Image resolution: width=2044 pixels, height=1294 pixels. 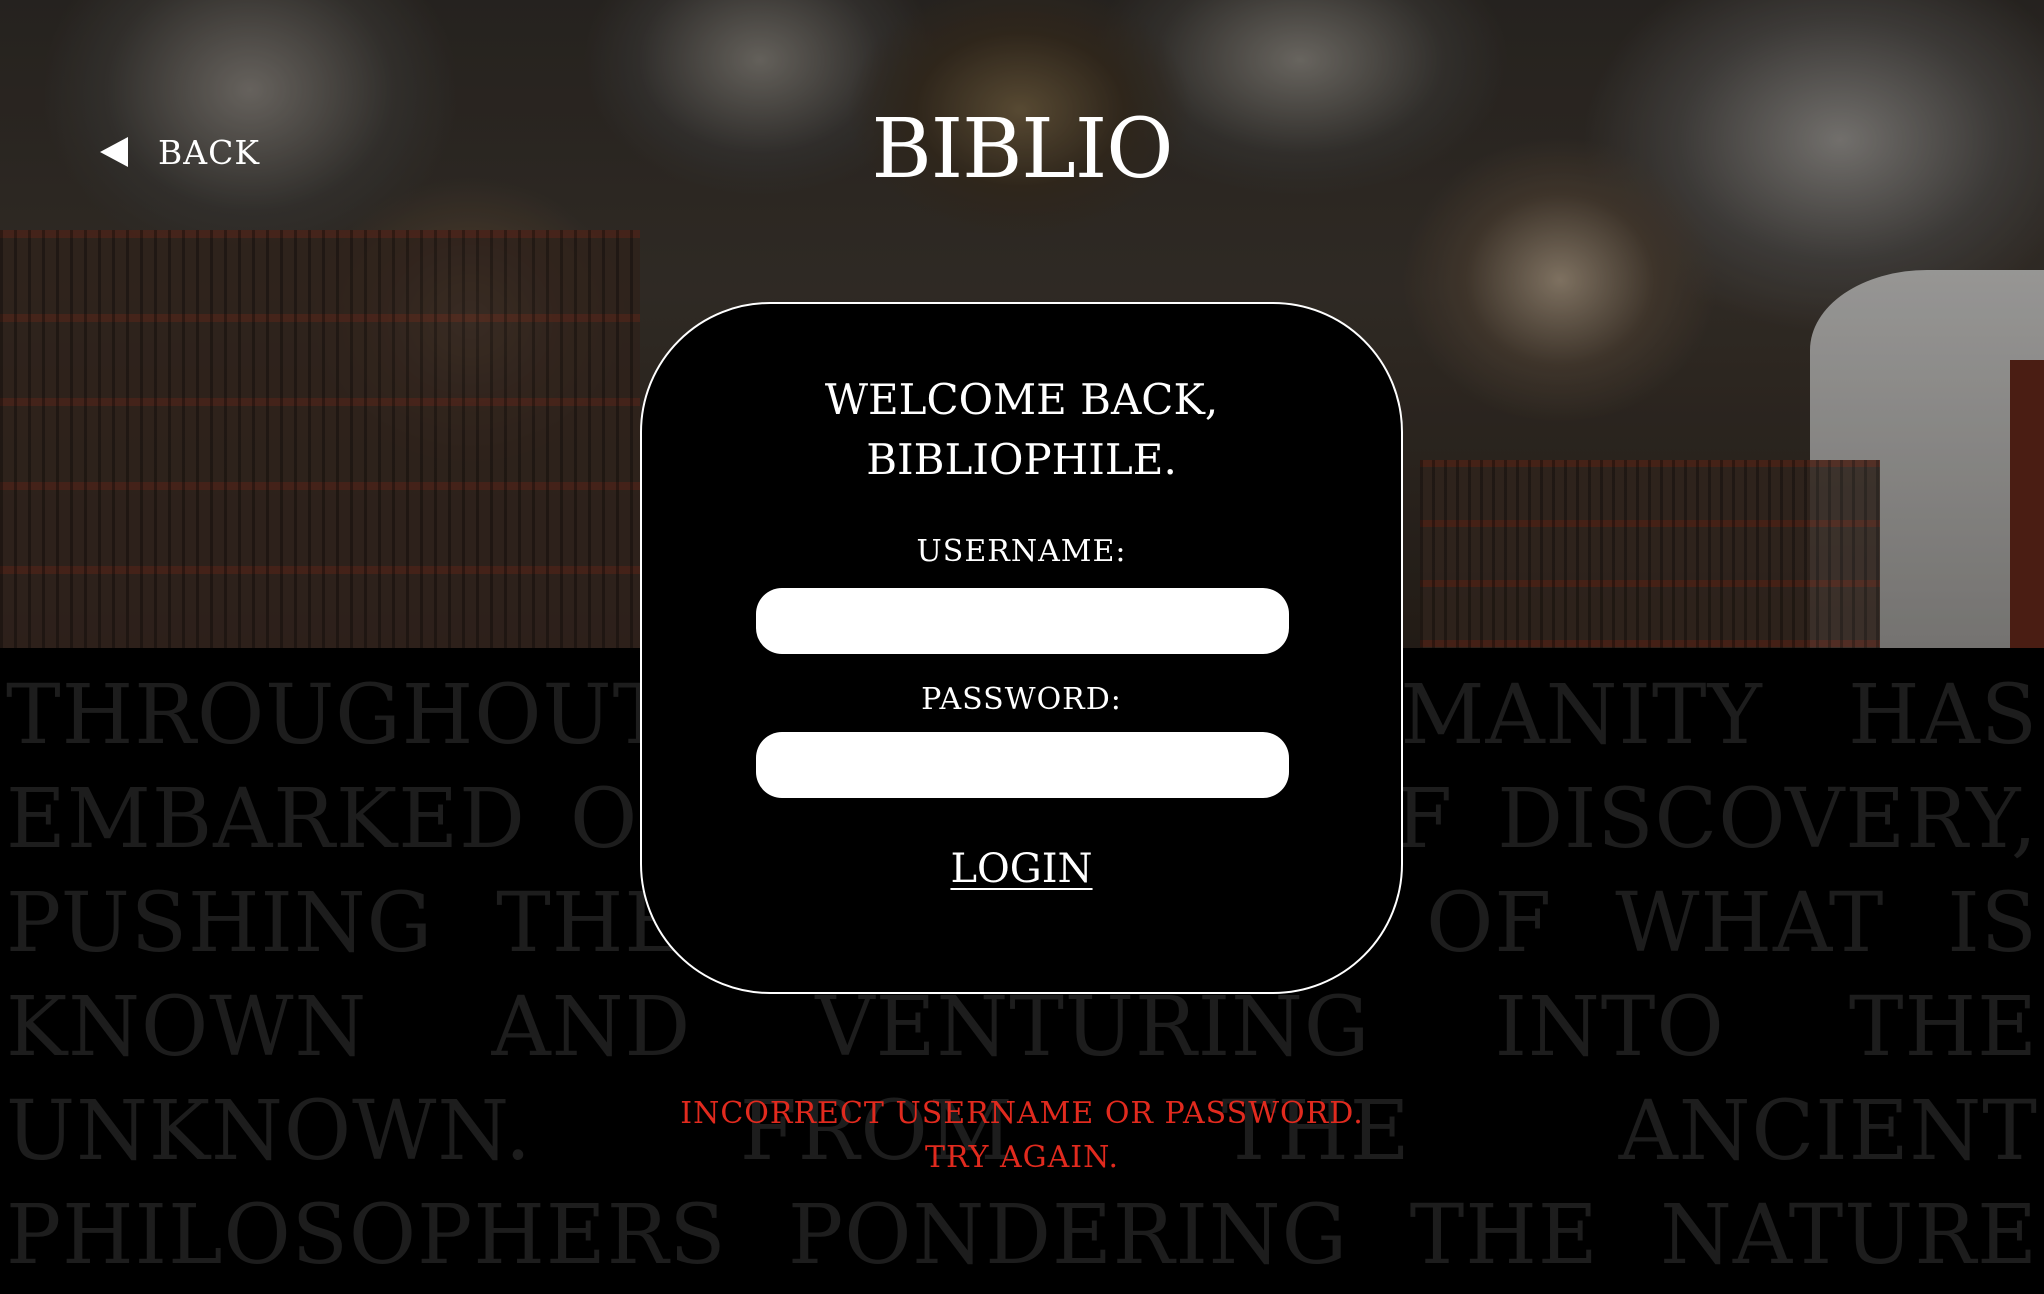 What do you see at coordinates (1021, 459) in the screenshot?
I see `heading-line-2: BIBLIOPHILE.` at bounding box center [1021, 459].